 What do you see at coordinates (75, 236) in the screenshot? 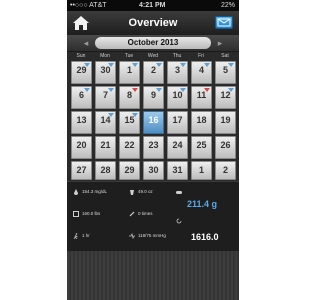
I see `runner-icon` at bounding box center [75, 236].